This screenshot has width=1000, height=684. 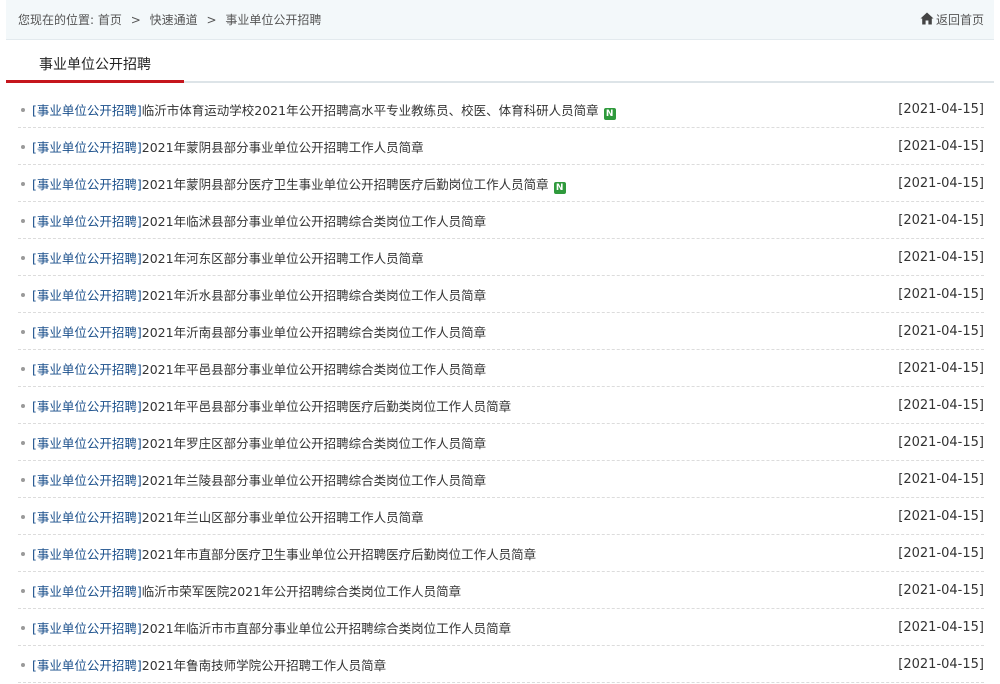 I want to click on news-title: 2021年沂南县部分事业单位公开招聘综合类岗位工作人员简章, so click(x=314, y=332).